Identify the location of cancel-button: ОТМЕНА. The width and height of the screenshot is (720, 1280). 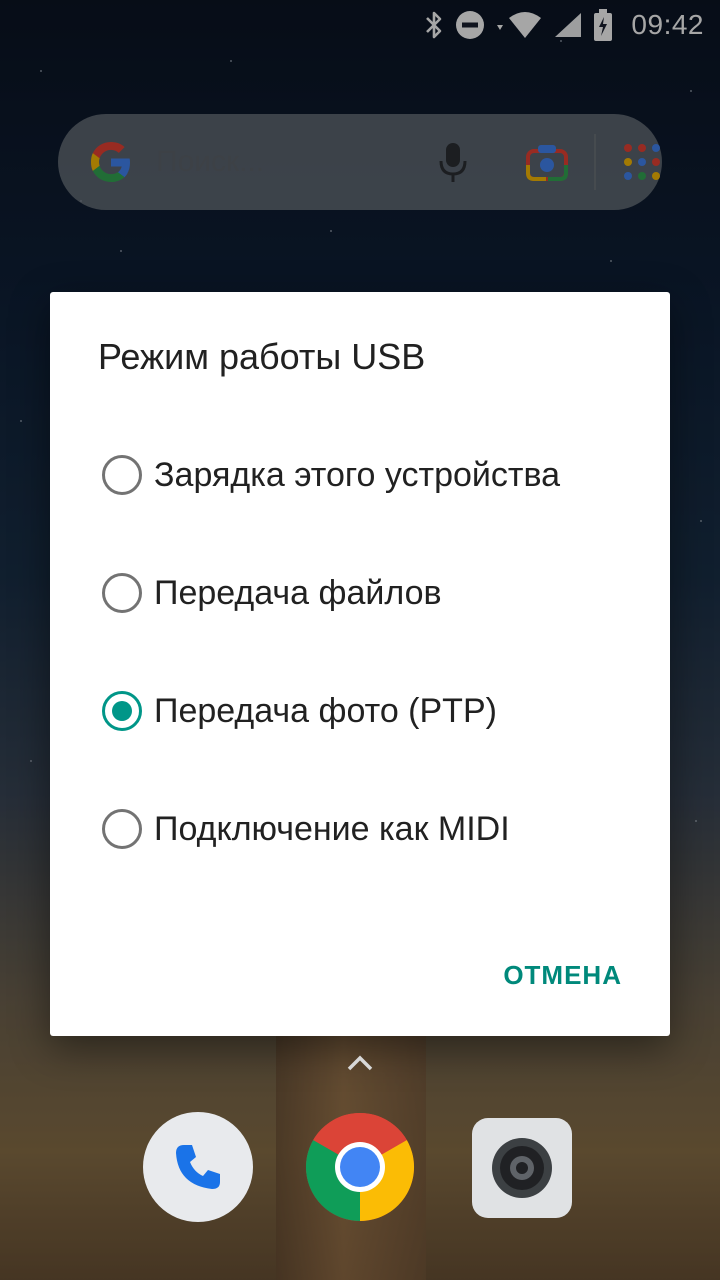
(562, 975).